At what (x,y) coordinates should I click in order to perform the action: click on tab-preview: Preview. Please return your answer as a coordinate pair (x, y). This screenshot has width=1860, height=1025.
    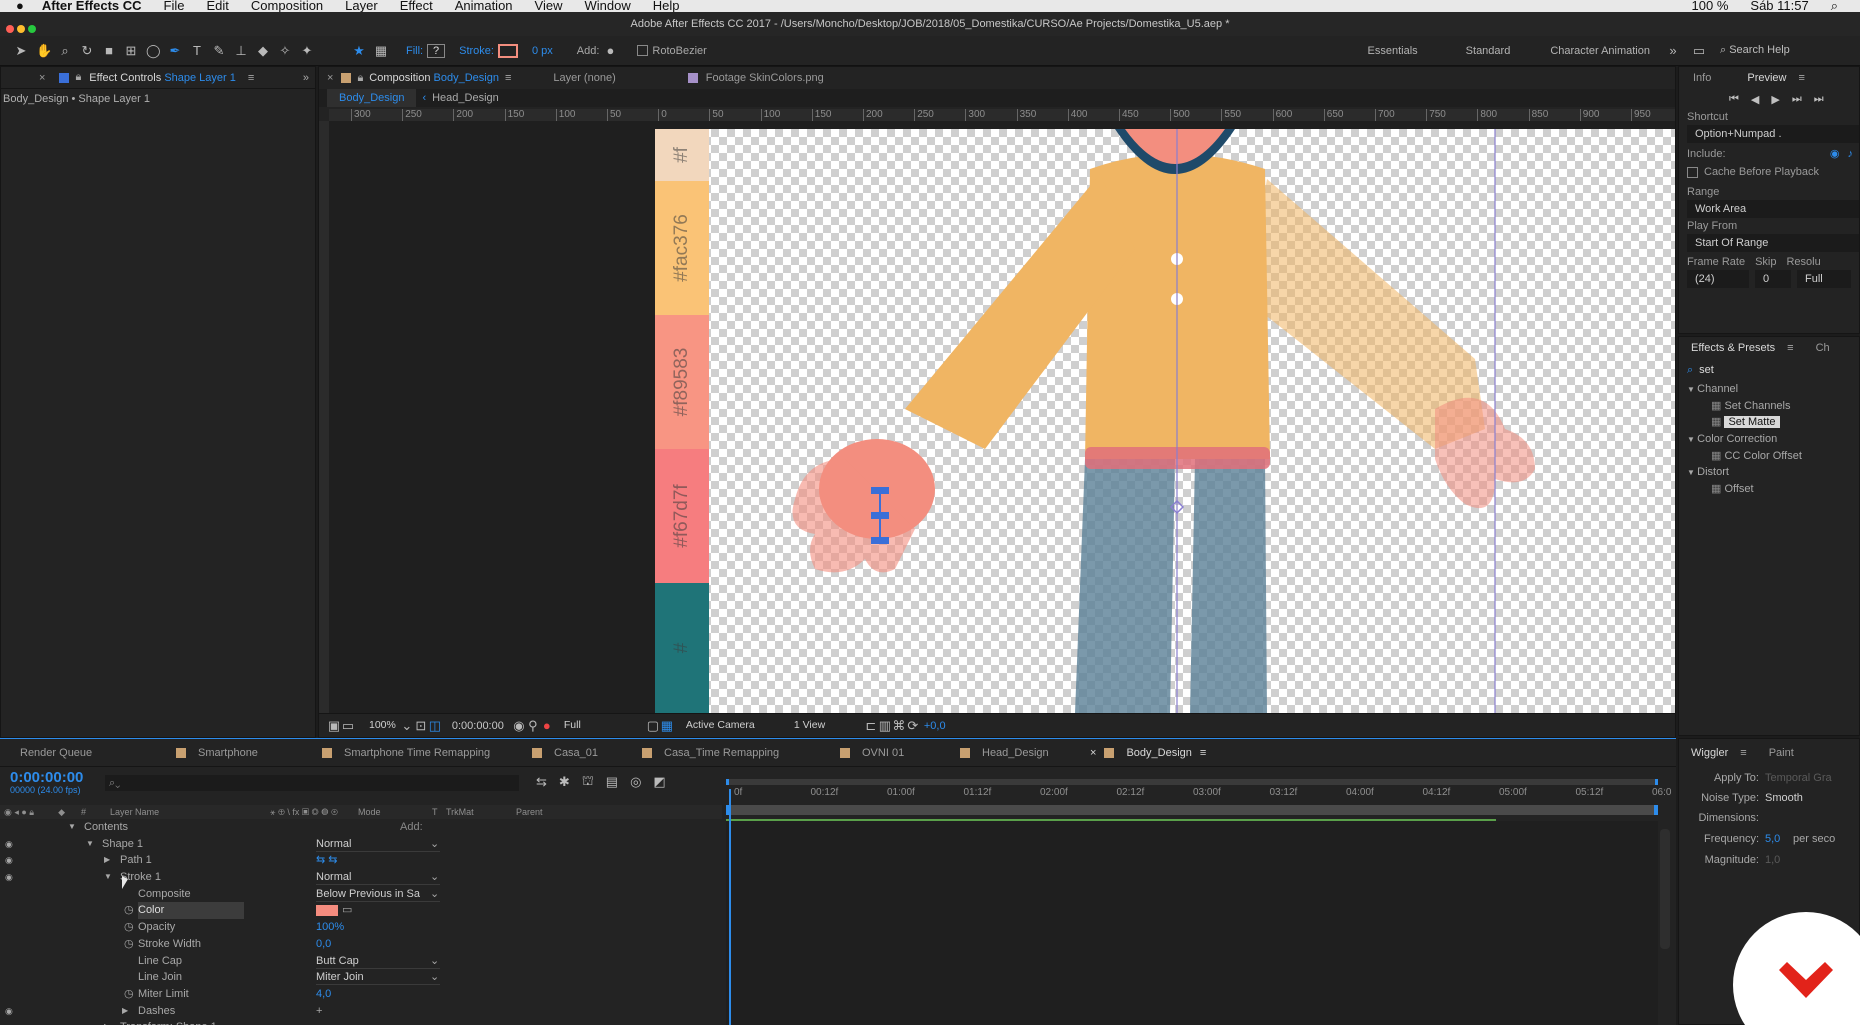
    Looking at the image, I should click on (1760, 78).